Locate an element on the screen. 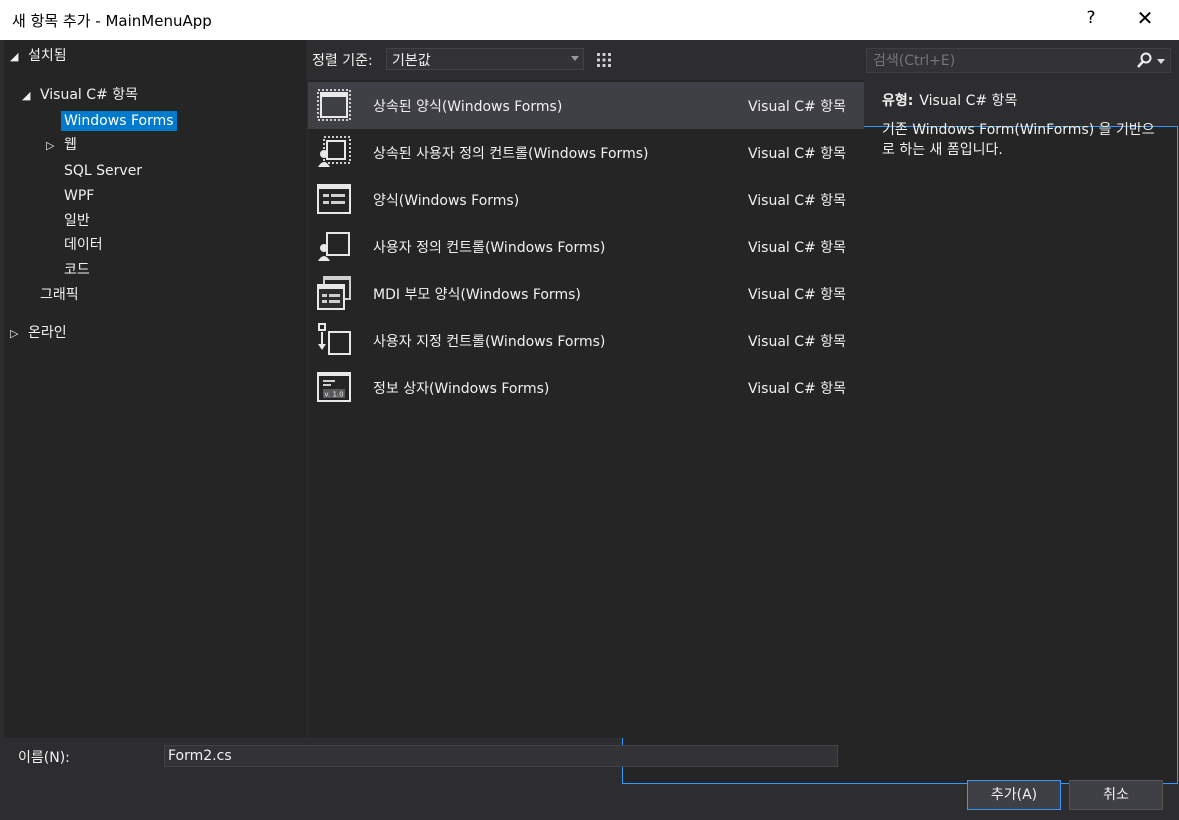  close-button: ✕ is located at coordinates (1145, 18).